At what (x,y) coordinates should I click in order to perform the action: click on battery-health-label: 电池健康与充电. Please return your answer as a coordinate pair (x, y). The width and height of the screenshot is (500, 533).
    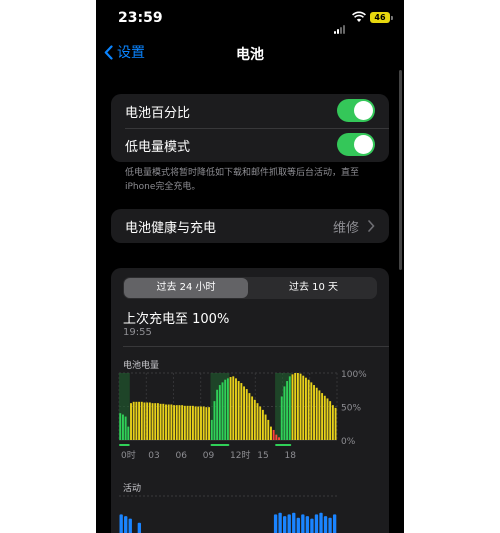
    Looking at the image, I should click on (171, 228).